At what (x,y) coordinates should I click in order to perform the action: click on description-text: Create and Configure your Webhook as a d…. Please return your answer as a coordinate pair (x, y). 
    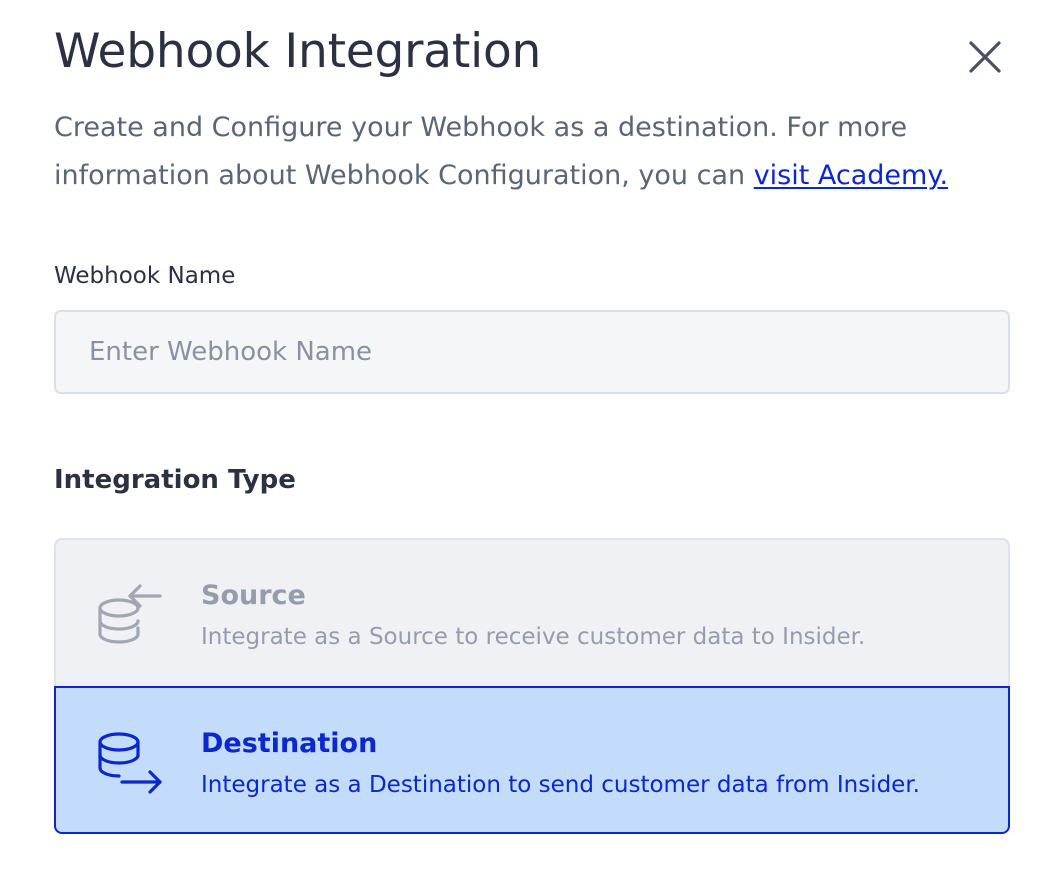
    Looking at the image, I should click on (524, 152).